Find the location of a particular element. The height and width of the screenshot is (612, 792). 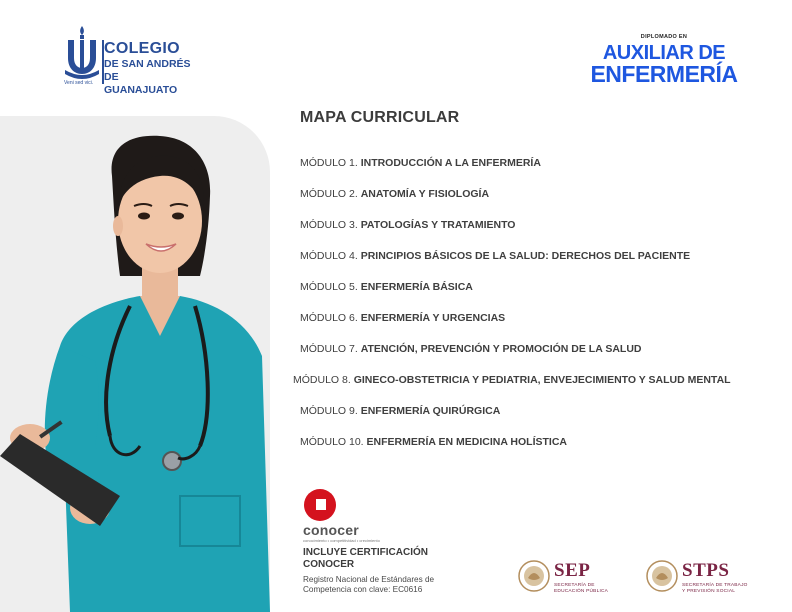

certification-title-line2: CONOCER is located at coordinates (329, 564).